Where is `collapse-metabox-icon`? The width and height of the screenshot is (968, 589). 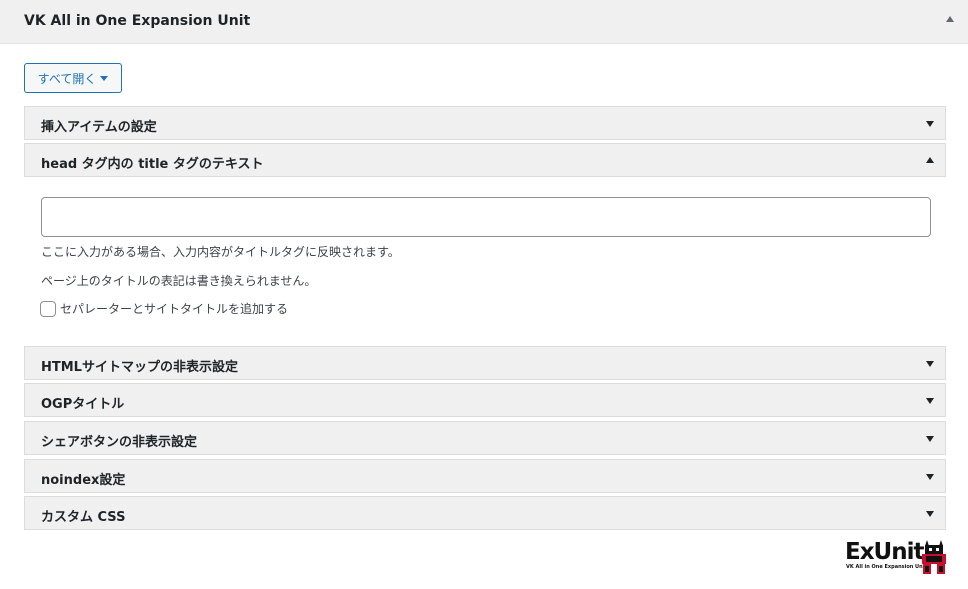 collapse-metabox-icon is located at coordinates (950, 19).